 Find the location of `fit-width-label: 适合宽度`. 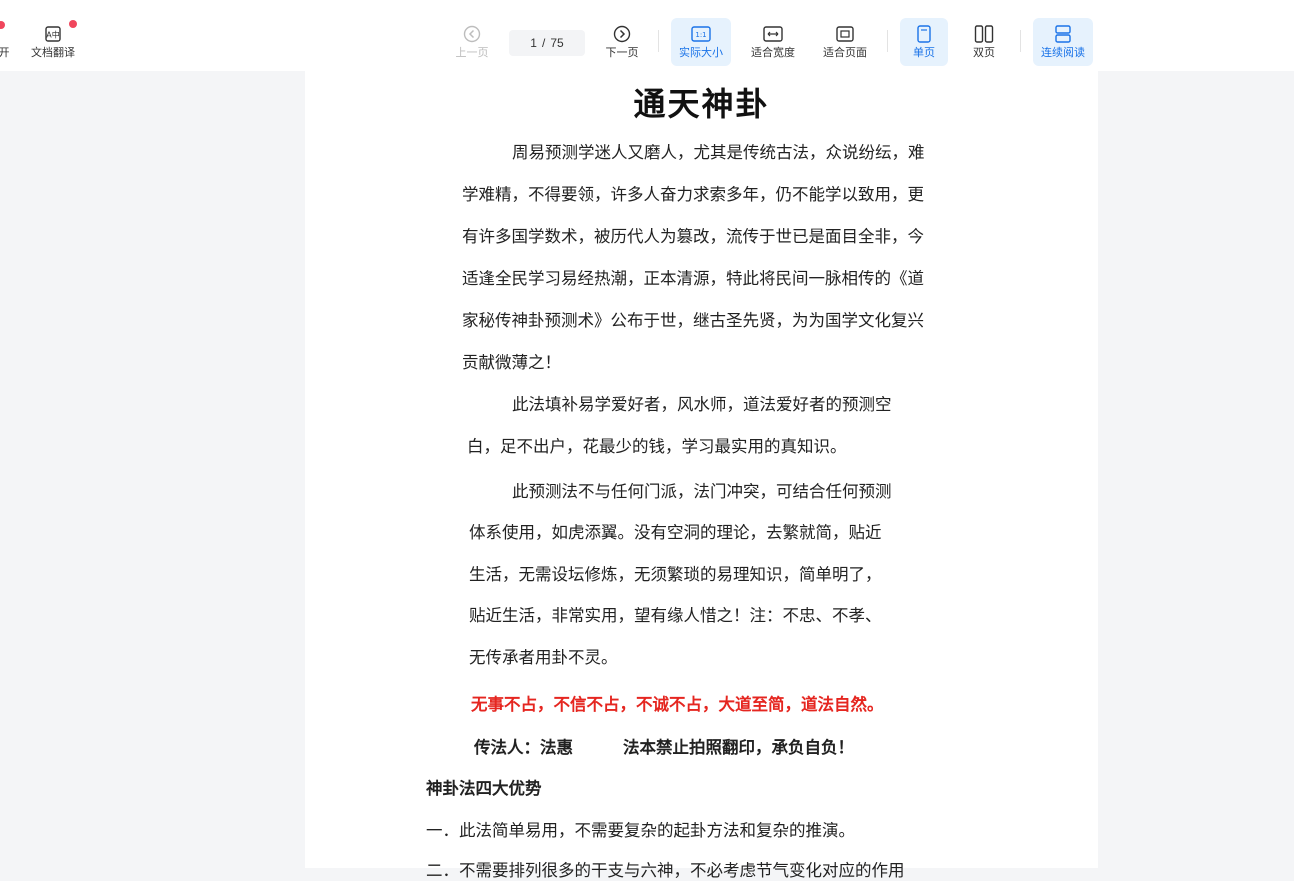

fit-width-label: 适合宽度 is located at coordinates (773, 52).